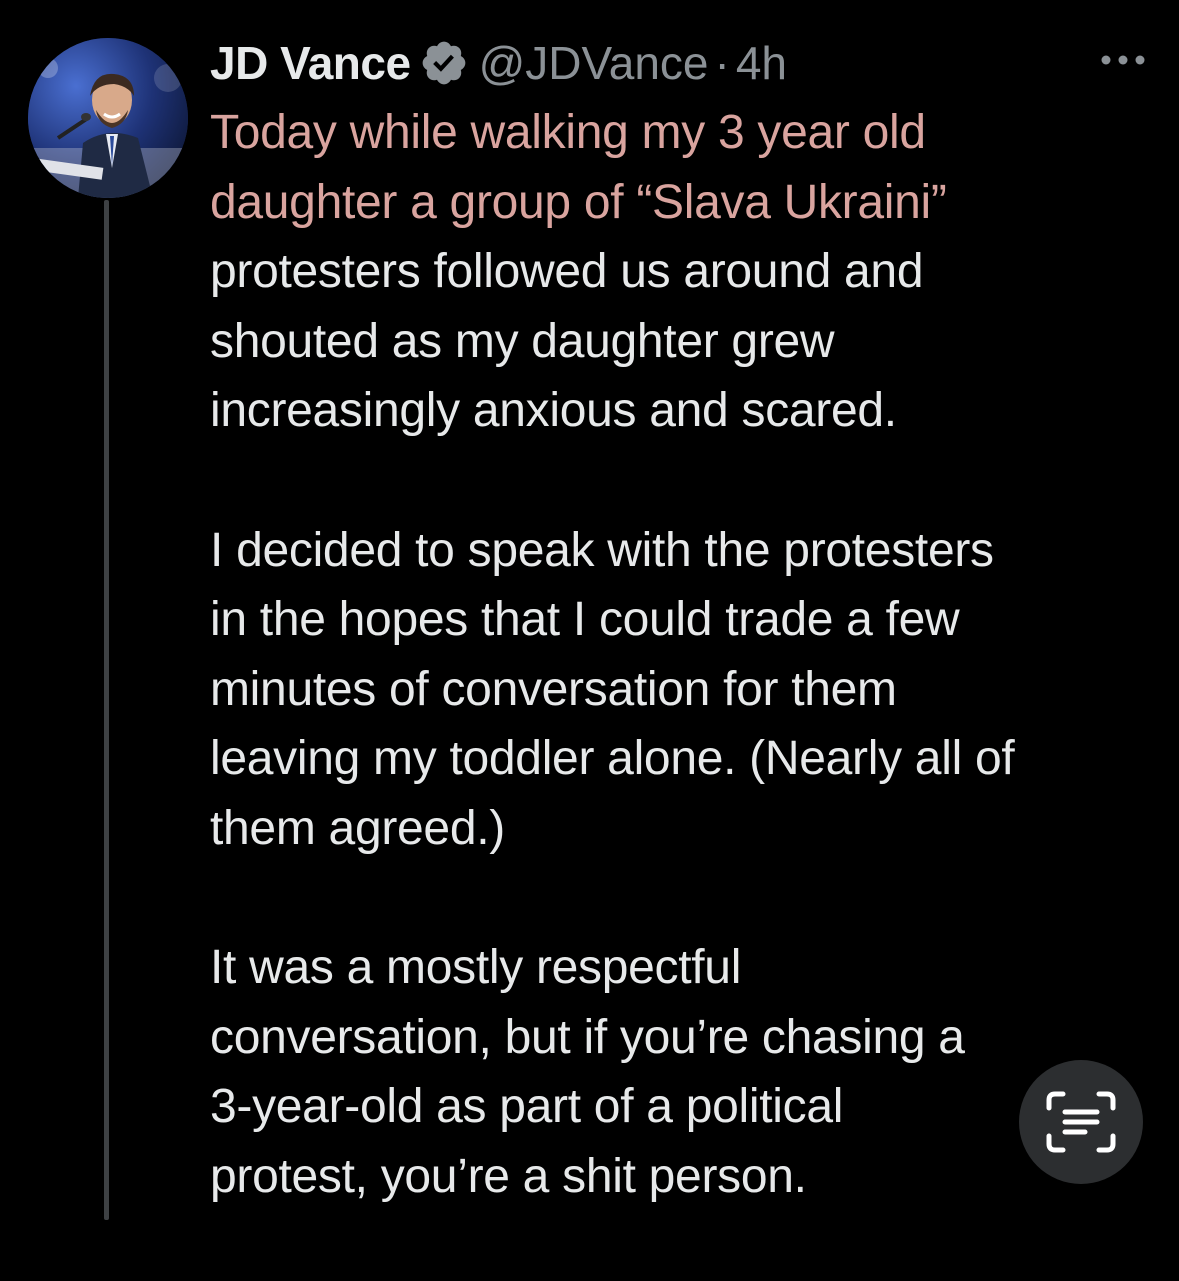  I want to click on tweet-line: protest, you’re a shit person., so click(508, 1176).